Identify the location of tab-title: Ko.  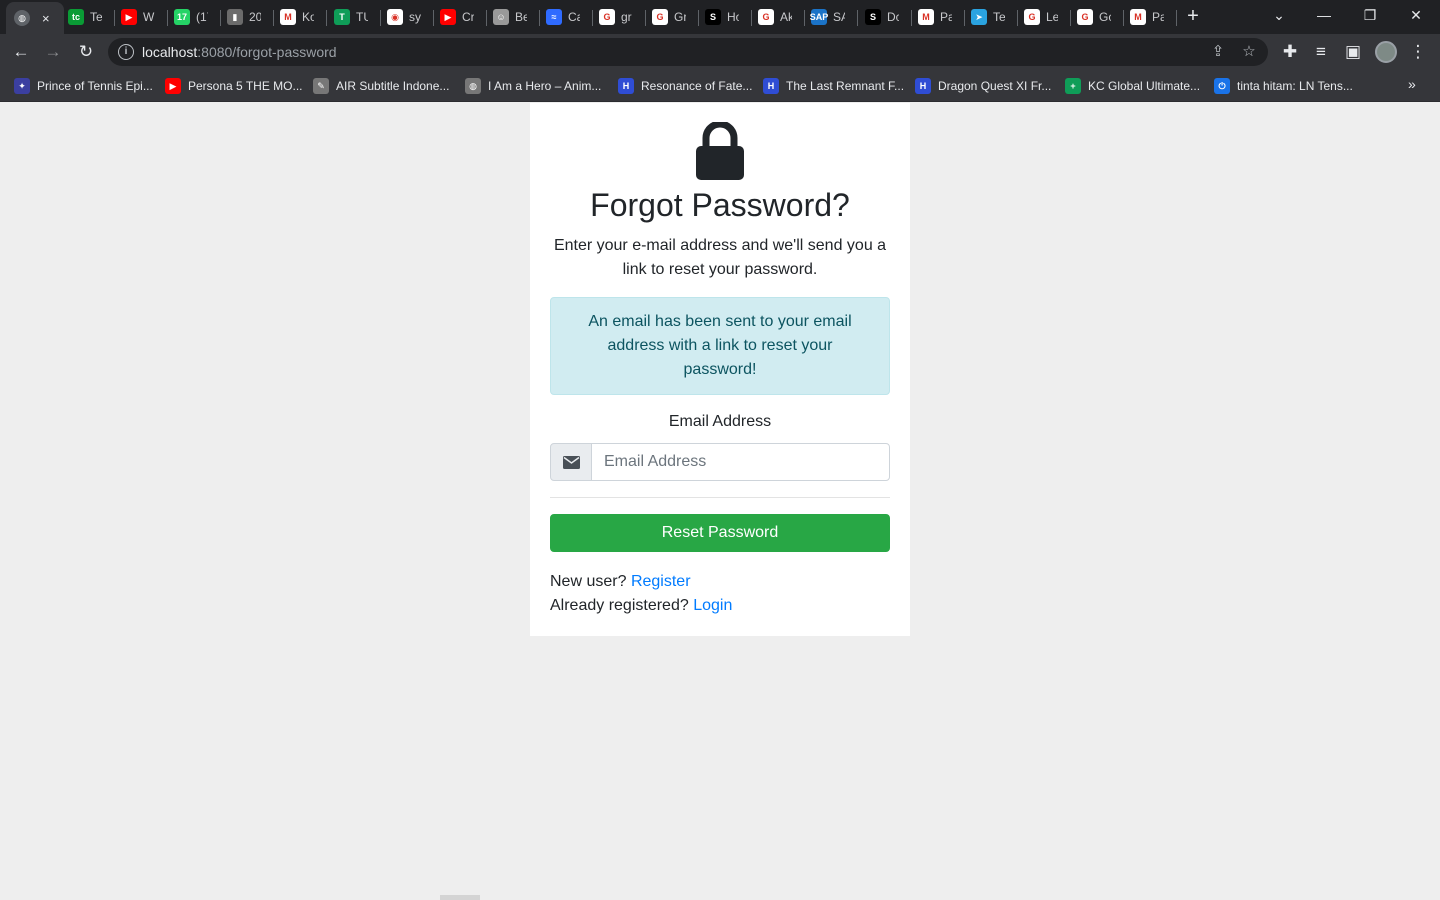
(308, 17).